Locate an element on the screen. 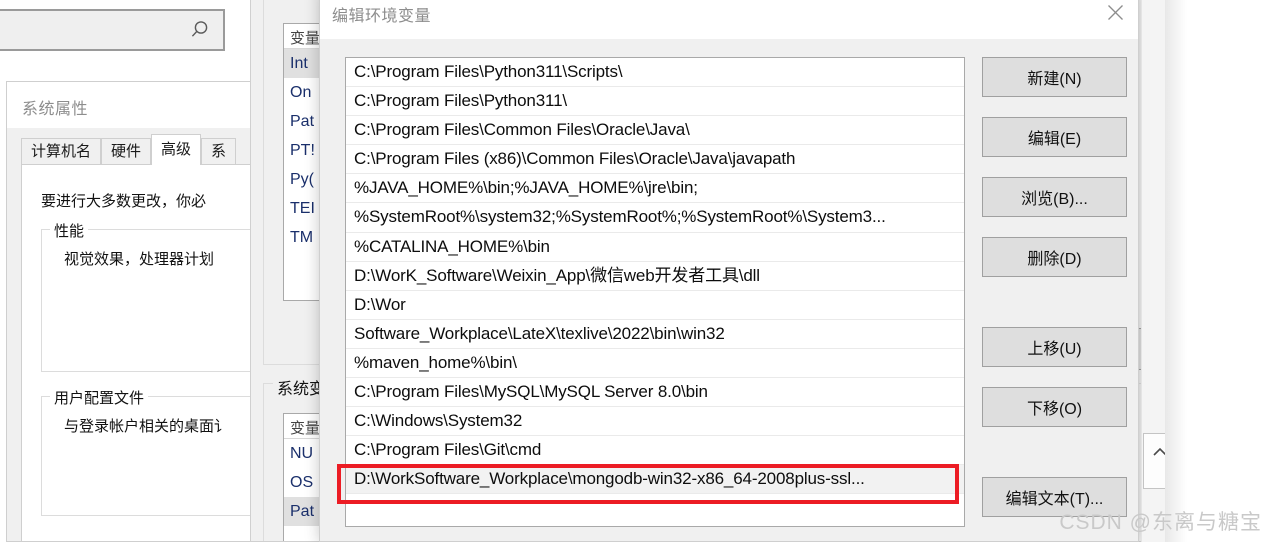 This screenshot has height=542, width=1270. system-properties-tabstrip: 计算机名 硬件 高级 系 is located at coordinates (129, 149).